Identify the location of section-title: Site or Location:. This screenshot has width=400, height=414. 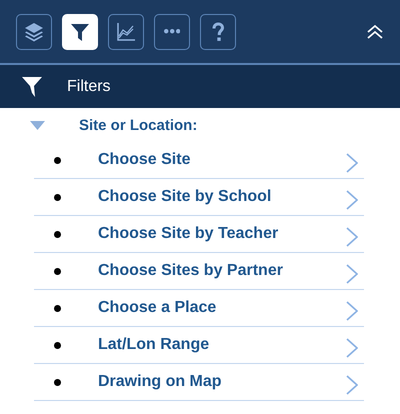
(138, 125).